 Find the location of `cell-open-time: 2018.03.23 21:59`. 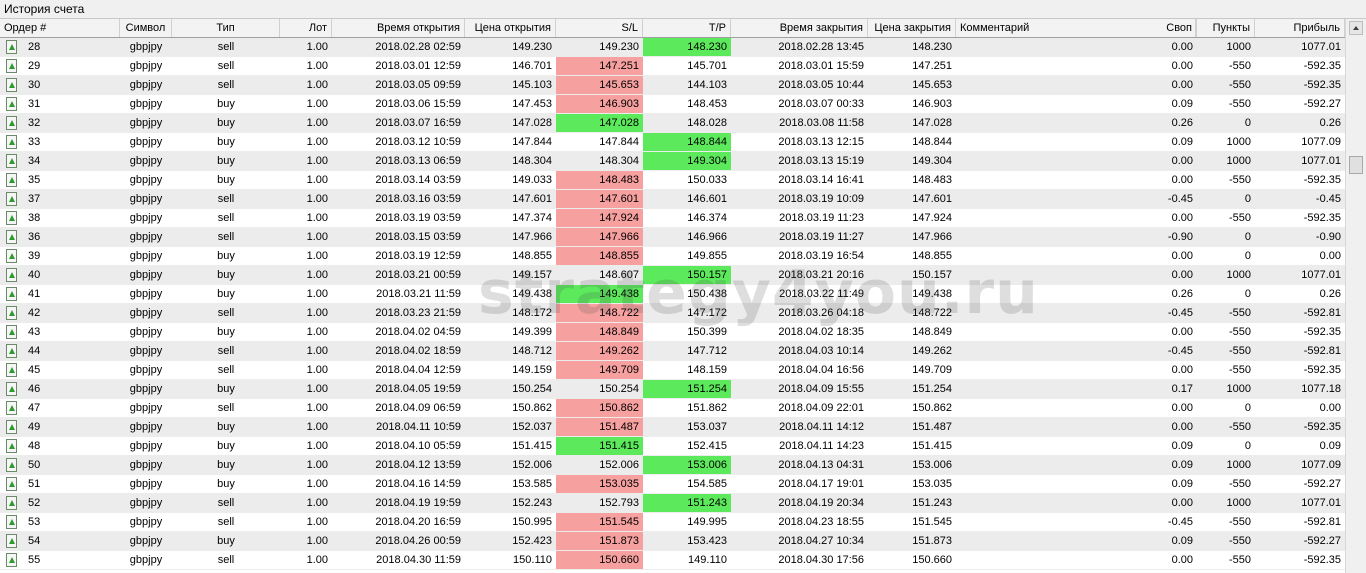

cell-open-time: 2018.03.23 21:59 is located at coordinates (418, 313).